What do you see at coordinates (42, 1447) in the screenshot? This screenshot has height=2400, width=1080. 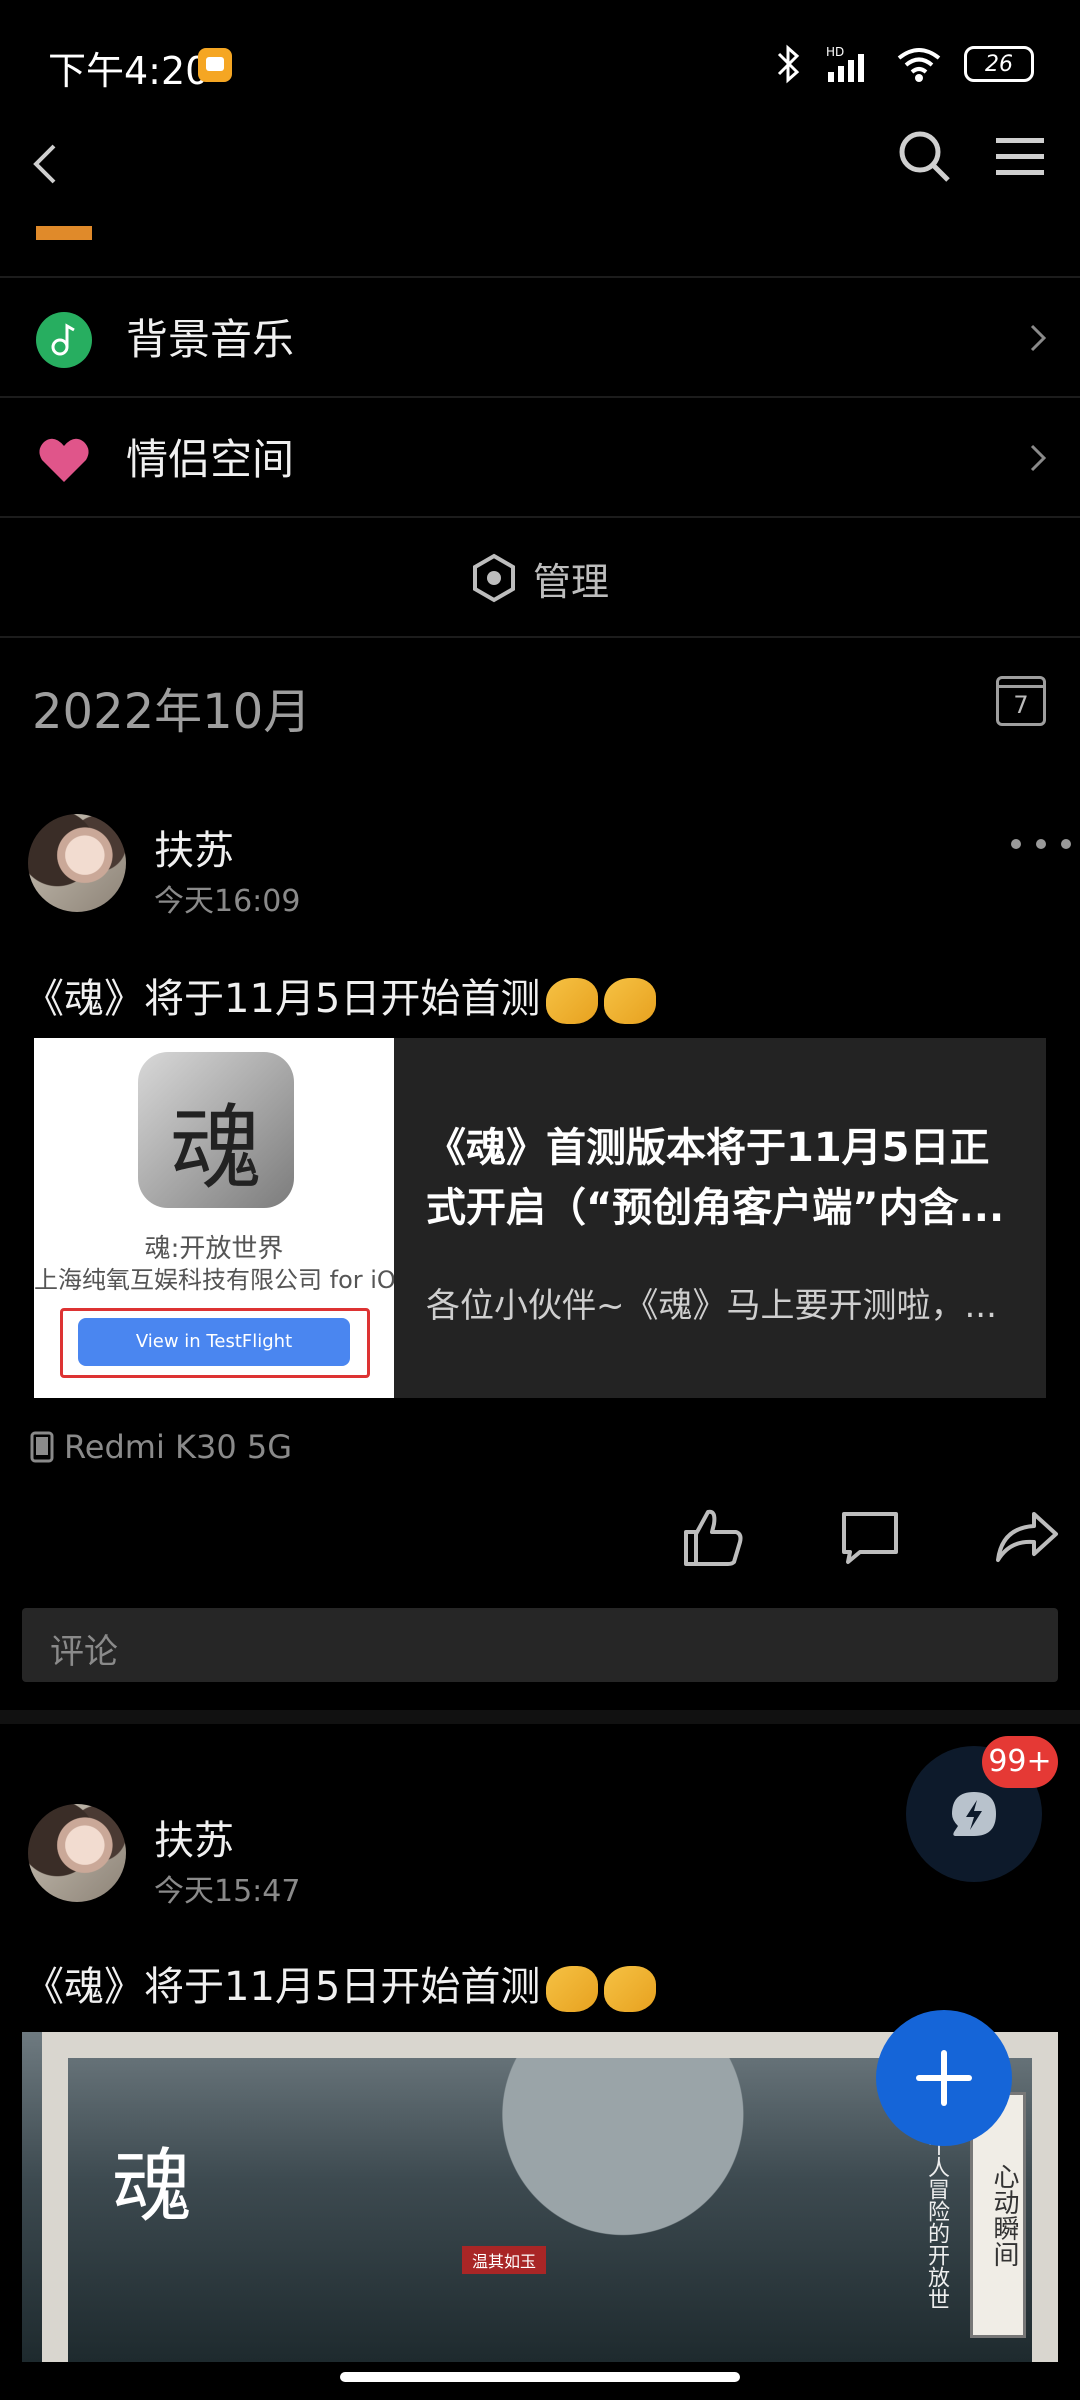 I see `phone-icon` at bounding box center [42, 1447].